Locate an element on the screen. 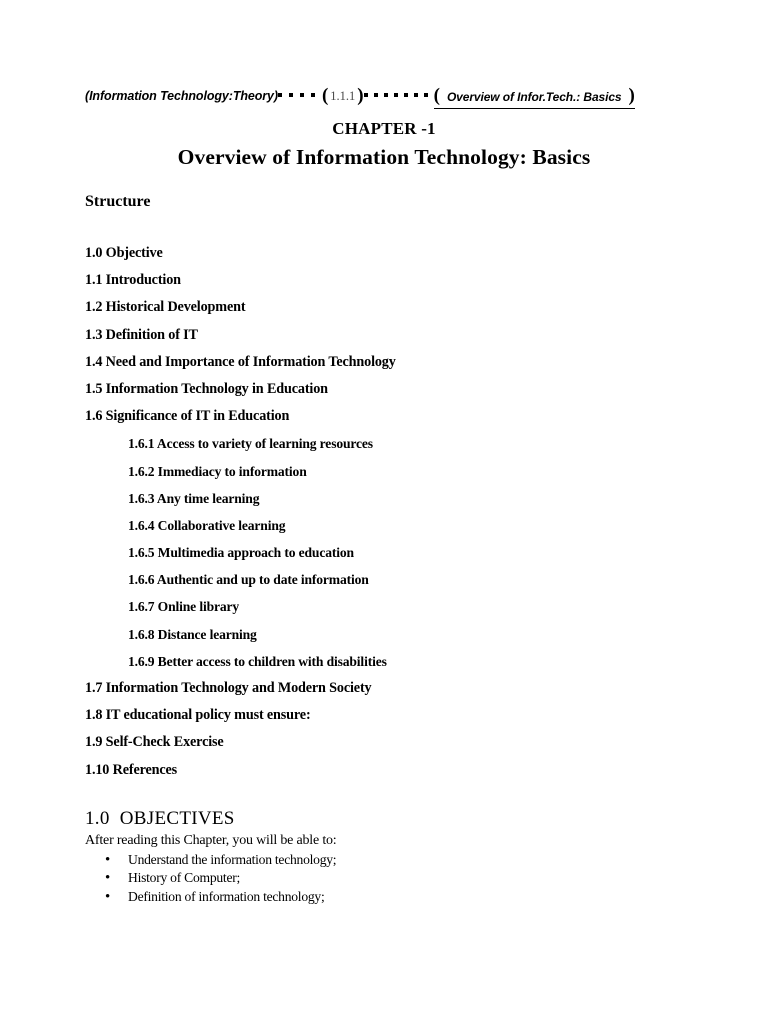  header-right-group: ( Overview of Infor.Tech.: Basics ) is located at coordinates (534, 97).